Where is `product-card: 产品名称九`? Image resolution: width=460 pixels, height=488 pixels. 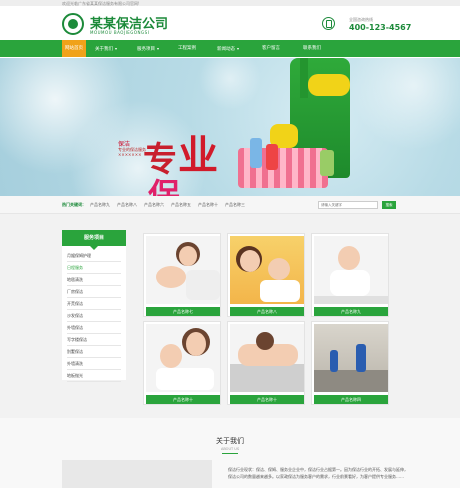
product-card: 产品名称九 is located at coordinates (350, 275).